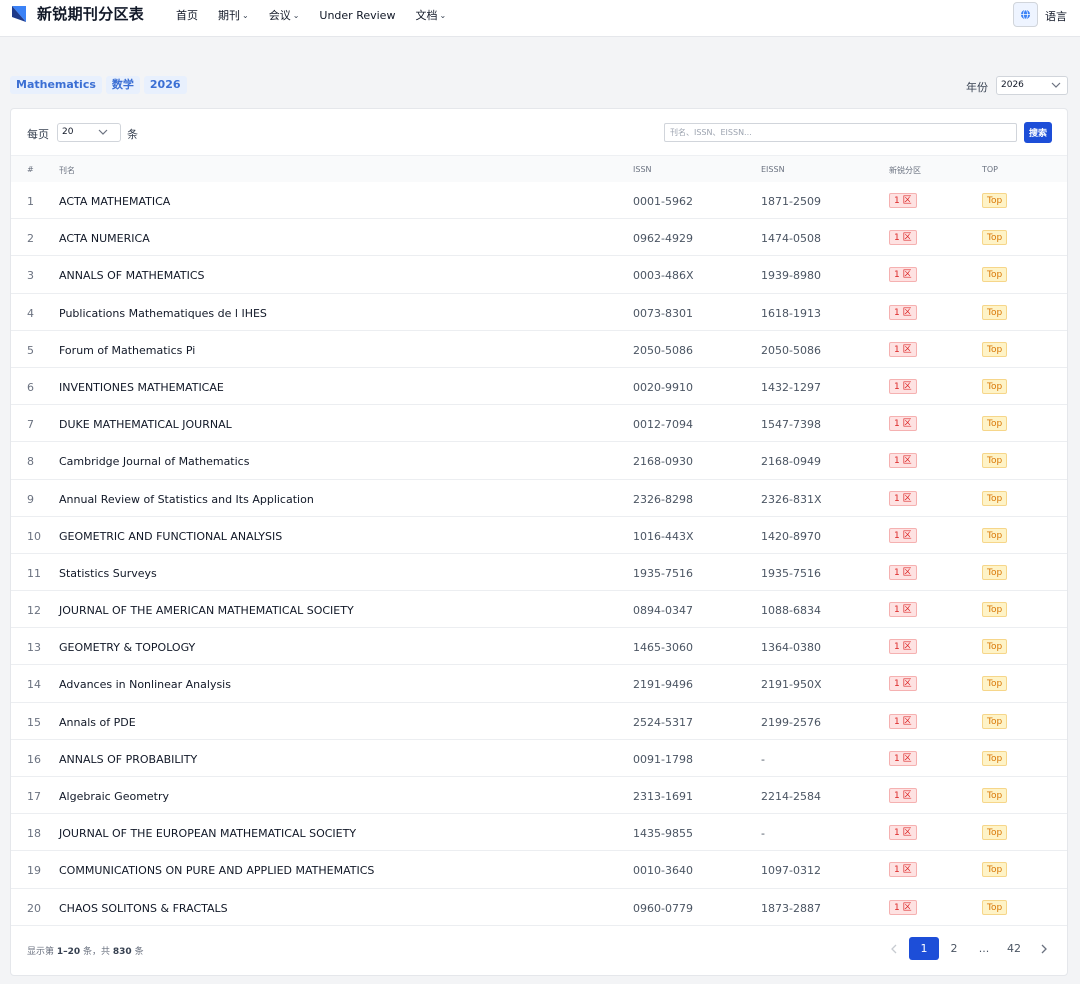 The height and width of the screenshot is (984, 1080). What do you see at coordinates (233, 15) in the screenshot?
I see `nav-item-1: 期刊 ⌄` at bounding box center [233, 15].